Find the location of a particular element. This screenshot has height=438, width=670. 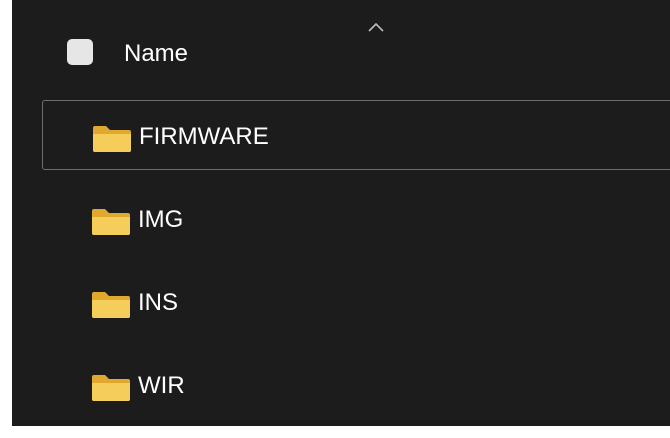

list-item-ins: INS is located at coordinates (356, 302).